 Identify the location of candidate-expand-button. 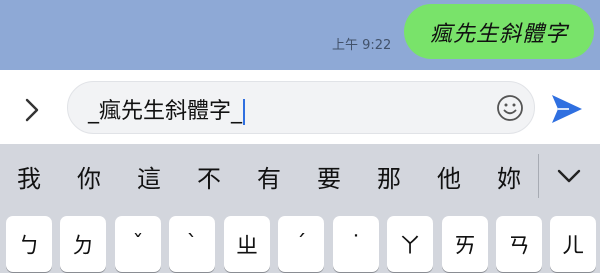
(569, 176).